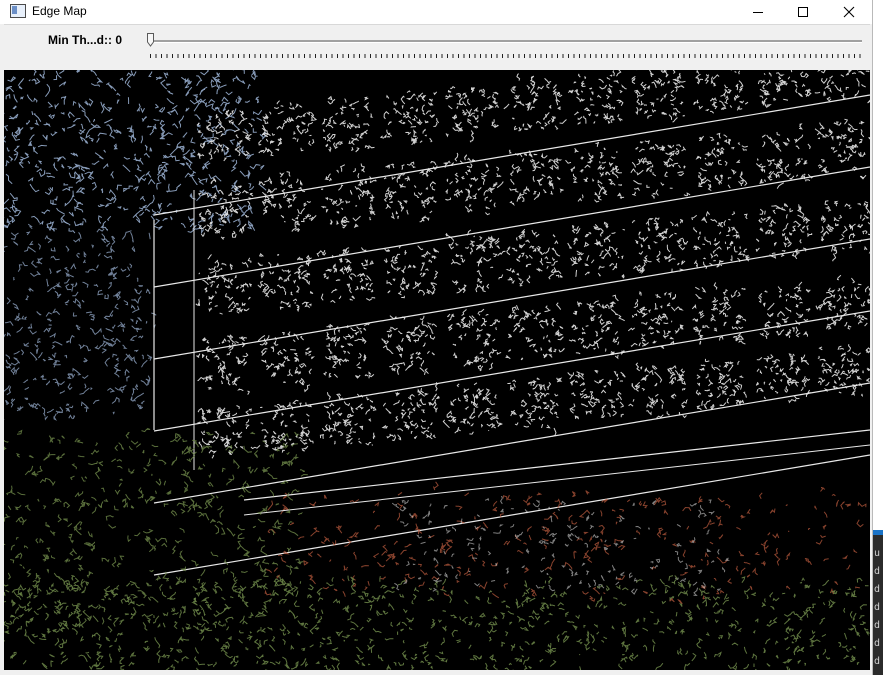  What do you see at coordinates (59, 11) in the screenshot?
I see `window-title: Edge Map` at bounding box center [59, 11].